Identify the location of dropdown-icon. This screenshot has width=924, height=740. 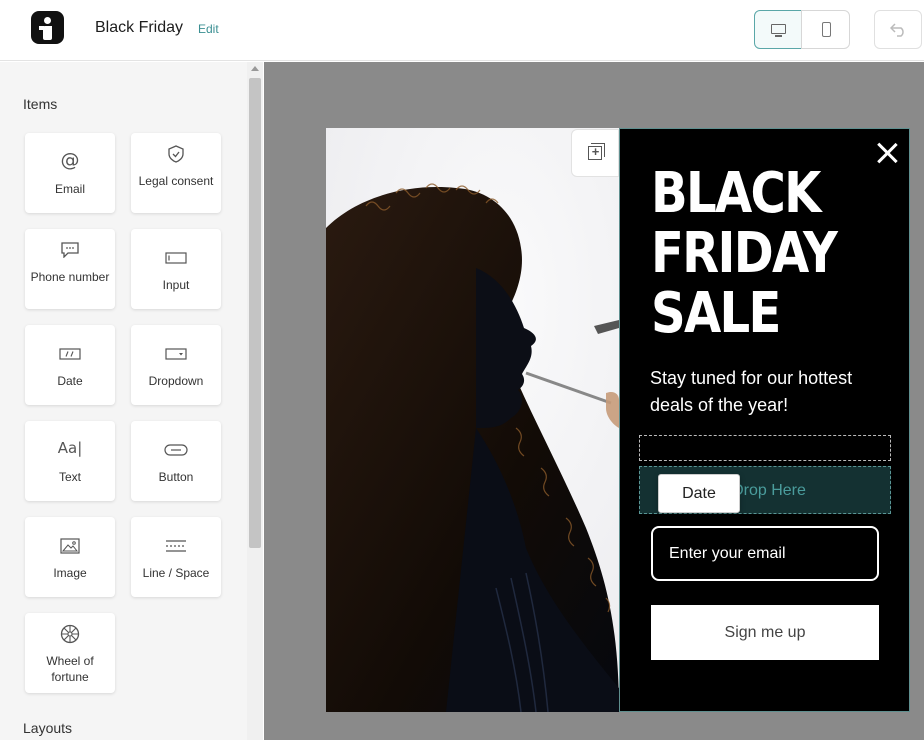
(176, 354).